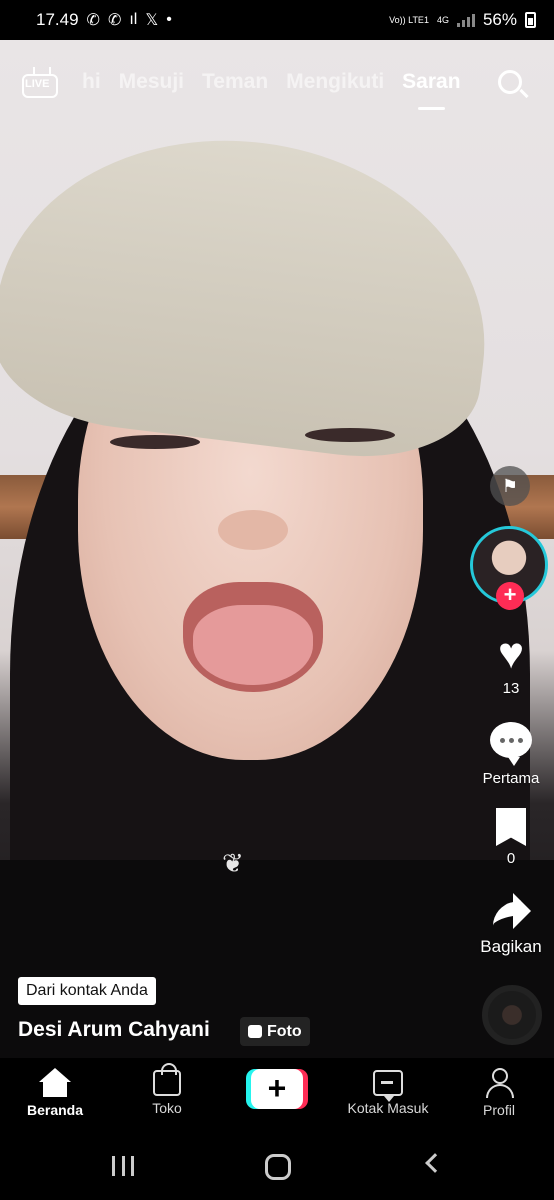 Image resolution: width=554 pixels, height=1200 pixels. I want to click on profile-icon, so click(499, 1083).